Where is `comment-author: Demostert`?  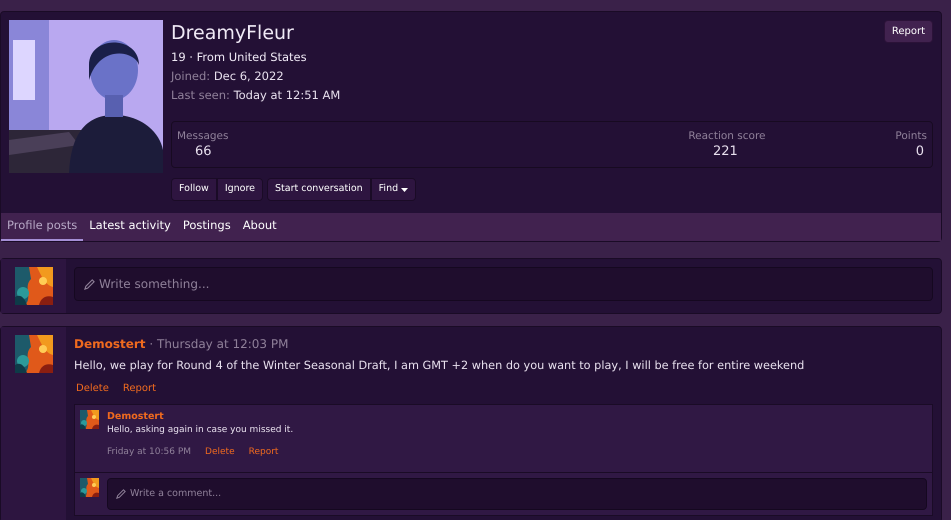 comment-author: Demostert is located at coordinates (200, 417).